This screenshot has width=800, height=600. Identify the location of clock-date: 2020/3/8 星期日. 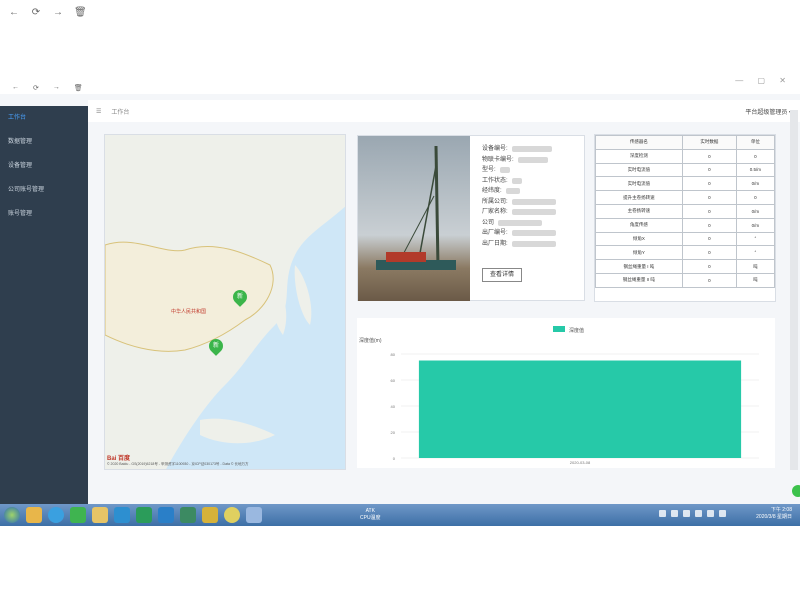
(774, 517).